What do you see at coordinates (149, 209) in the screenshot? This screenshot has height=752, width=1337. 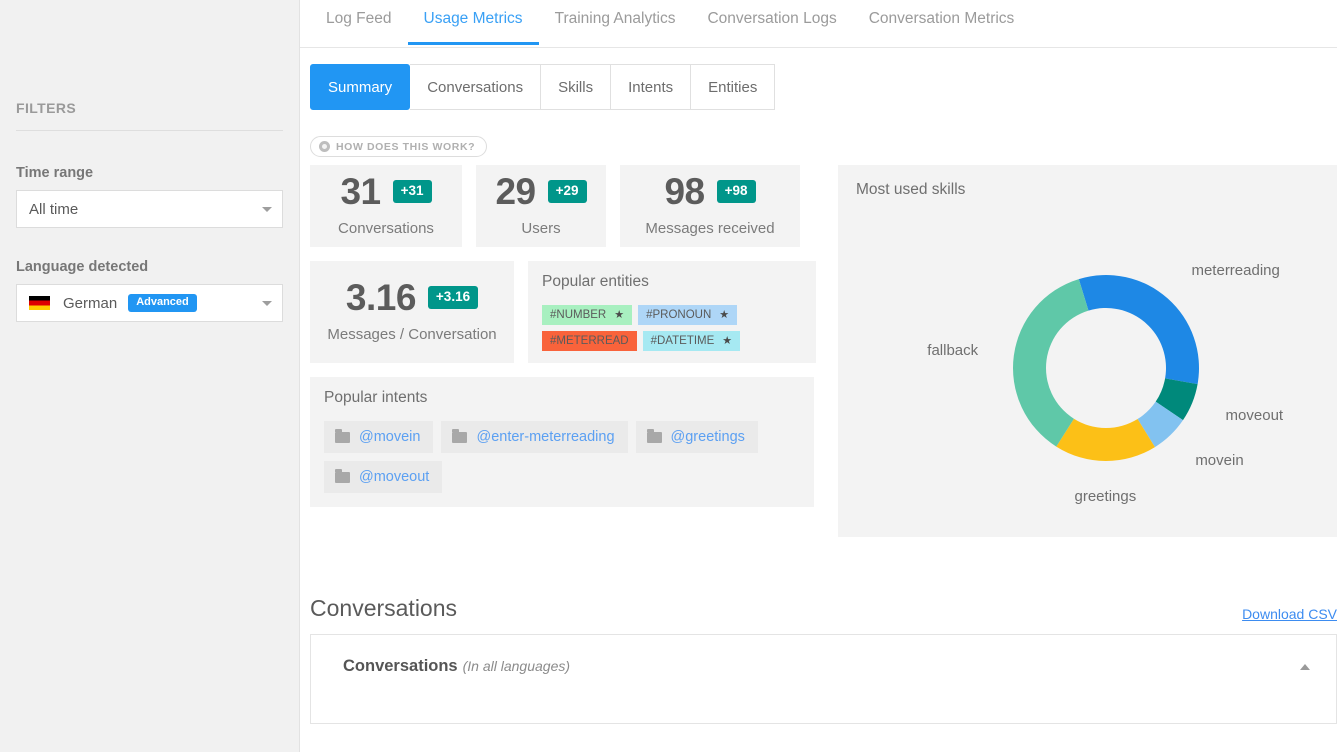 I see `time-range-select: All time` at bounding box center [149, 209].